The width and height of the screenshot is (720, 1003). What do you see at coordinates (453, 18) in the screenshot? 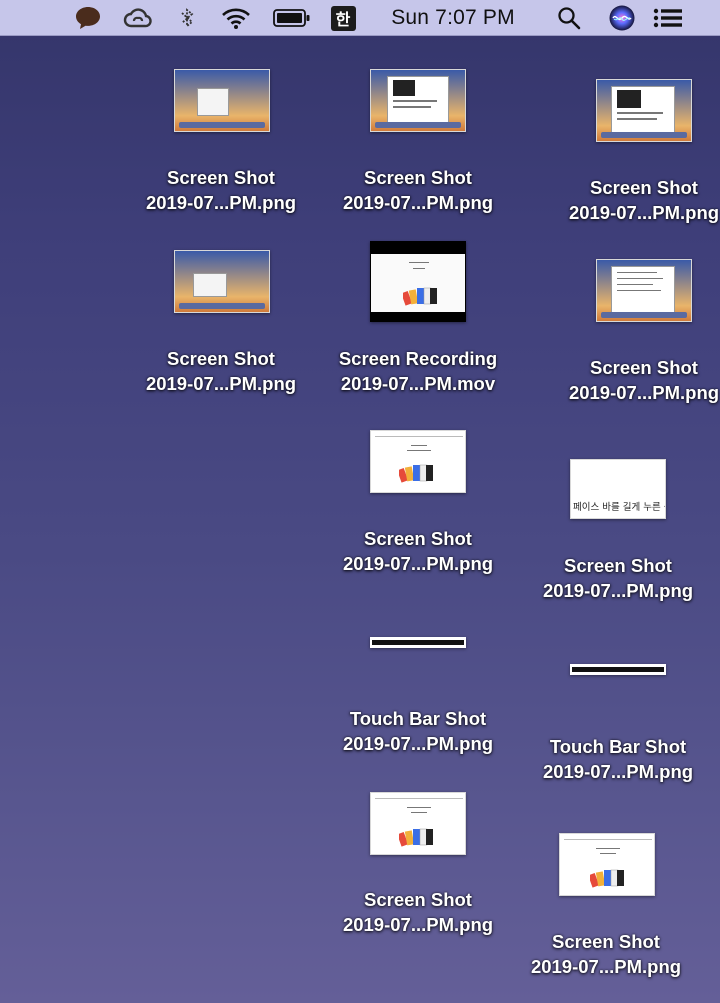
I see `menu-bar-clock: Sun 7:07 PM` at bounding box center [453, 18].